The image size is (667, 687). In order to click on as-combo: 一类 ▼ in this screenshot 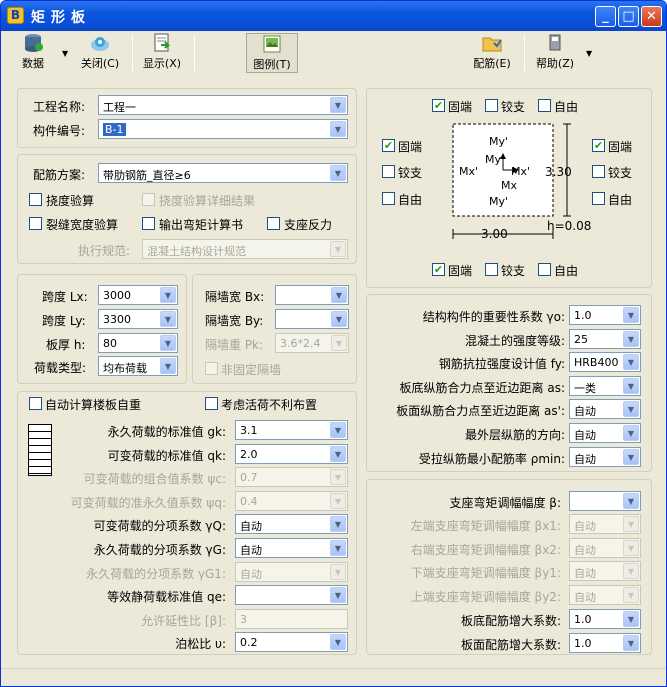, I will do `click(605, 386)`.